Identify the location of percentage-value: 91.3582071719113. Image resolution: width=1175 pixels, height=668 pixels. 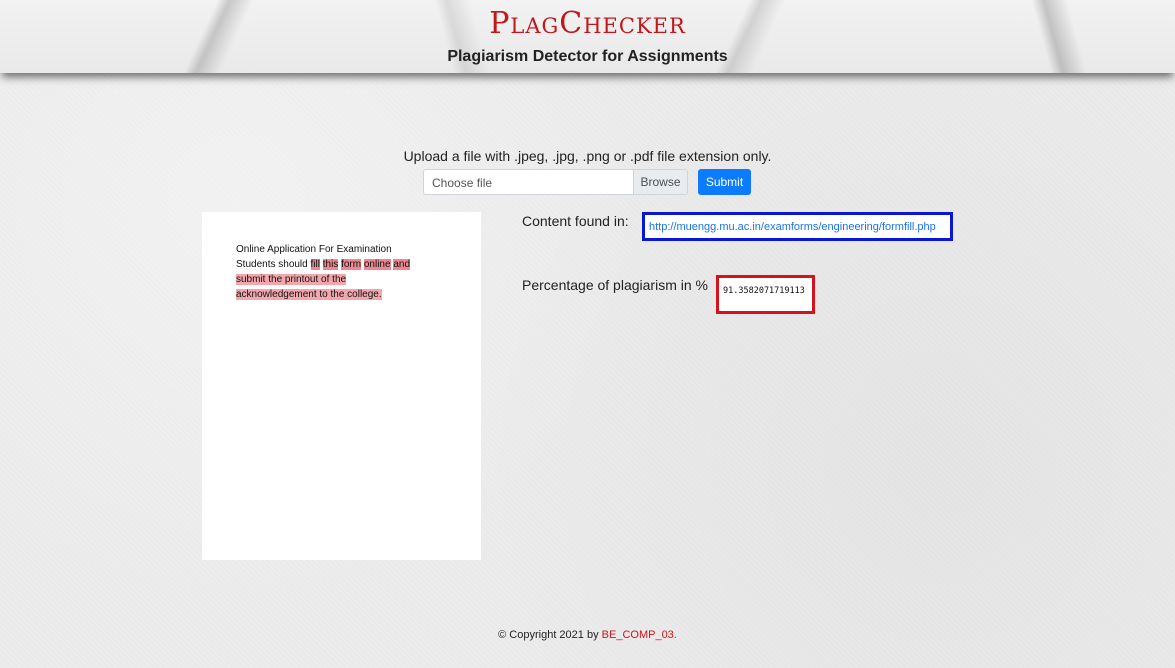
(764, 291).